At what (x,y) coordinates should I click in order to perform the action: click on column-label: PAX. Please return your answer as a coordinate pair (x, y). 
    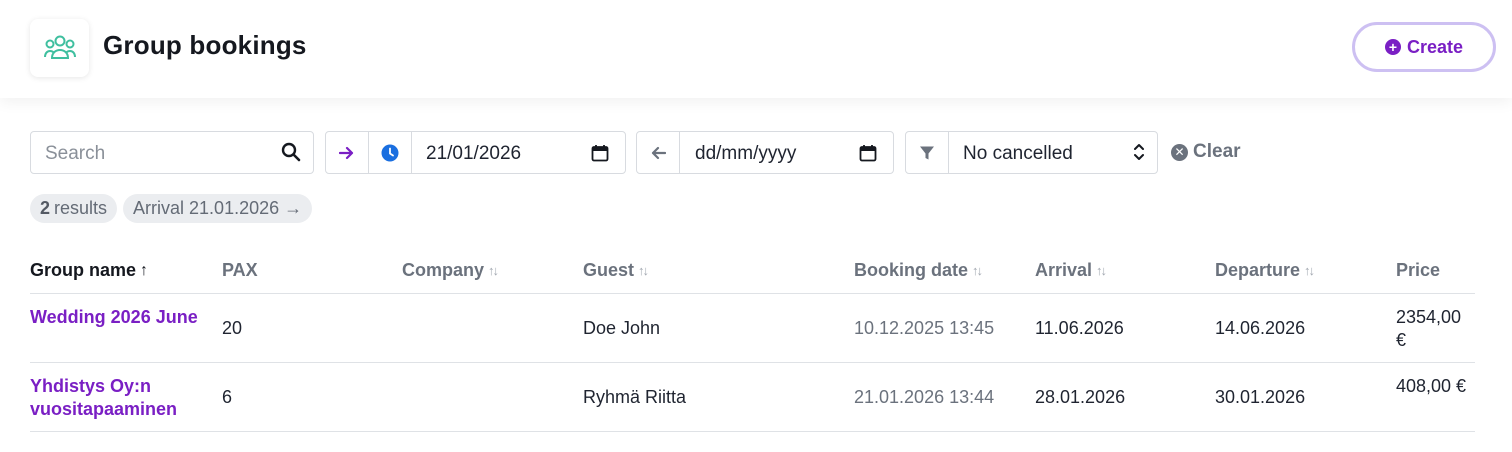
    Looking at the image, I should click on (240, 270).